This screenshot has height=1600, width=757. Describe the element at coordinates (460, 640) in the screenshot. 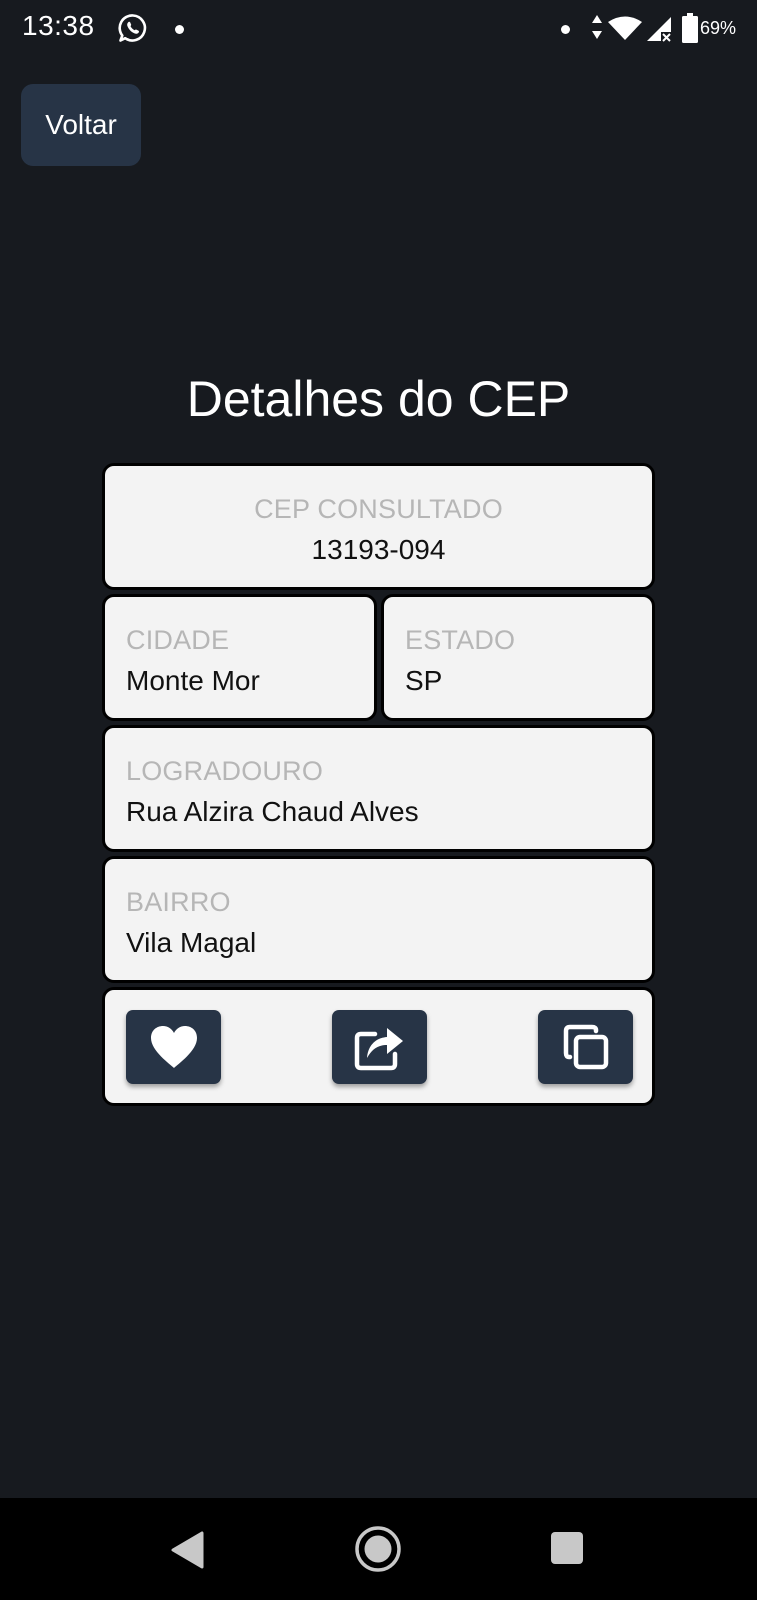

I see `estado-label: ESTADO` at that location.